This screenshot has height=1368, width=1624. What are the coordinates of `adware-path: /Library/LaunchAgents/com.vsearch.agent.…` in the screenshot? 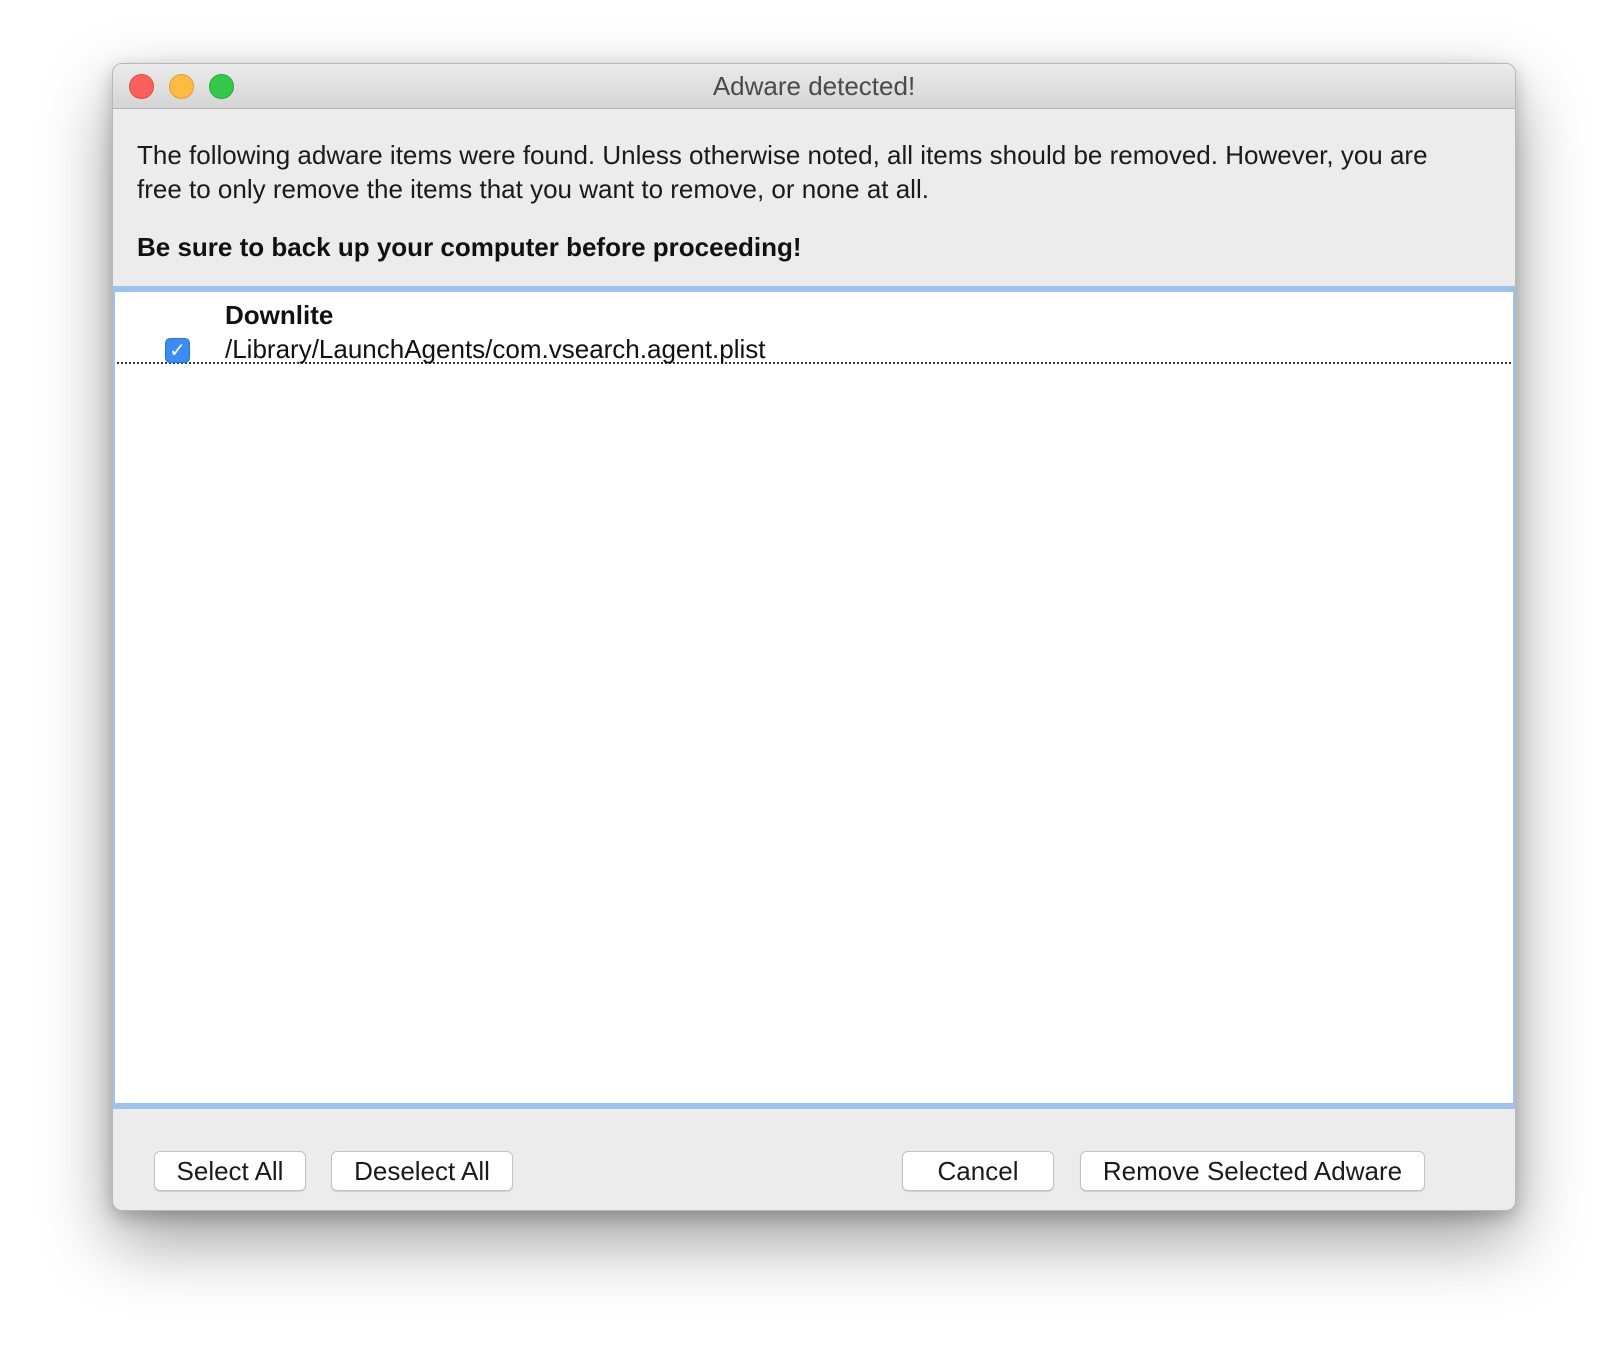 It's located at (495, 349).